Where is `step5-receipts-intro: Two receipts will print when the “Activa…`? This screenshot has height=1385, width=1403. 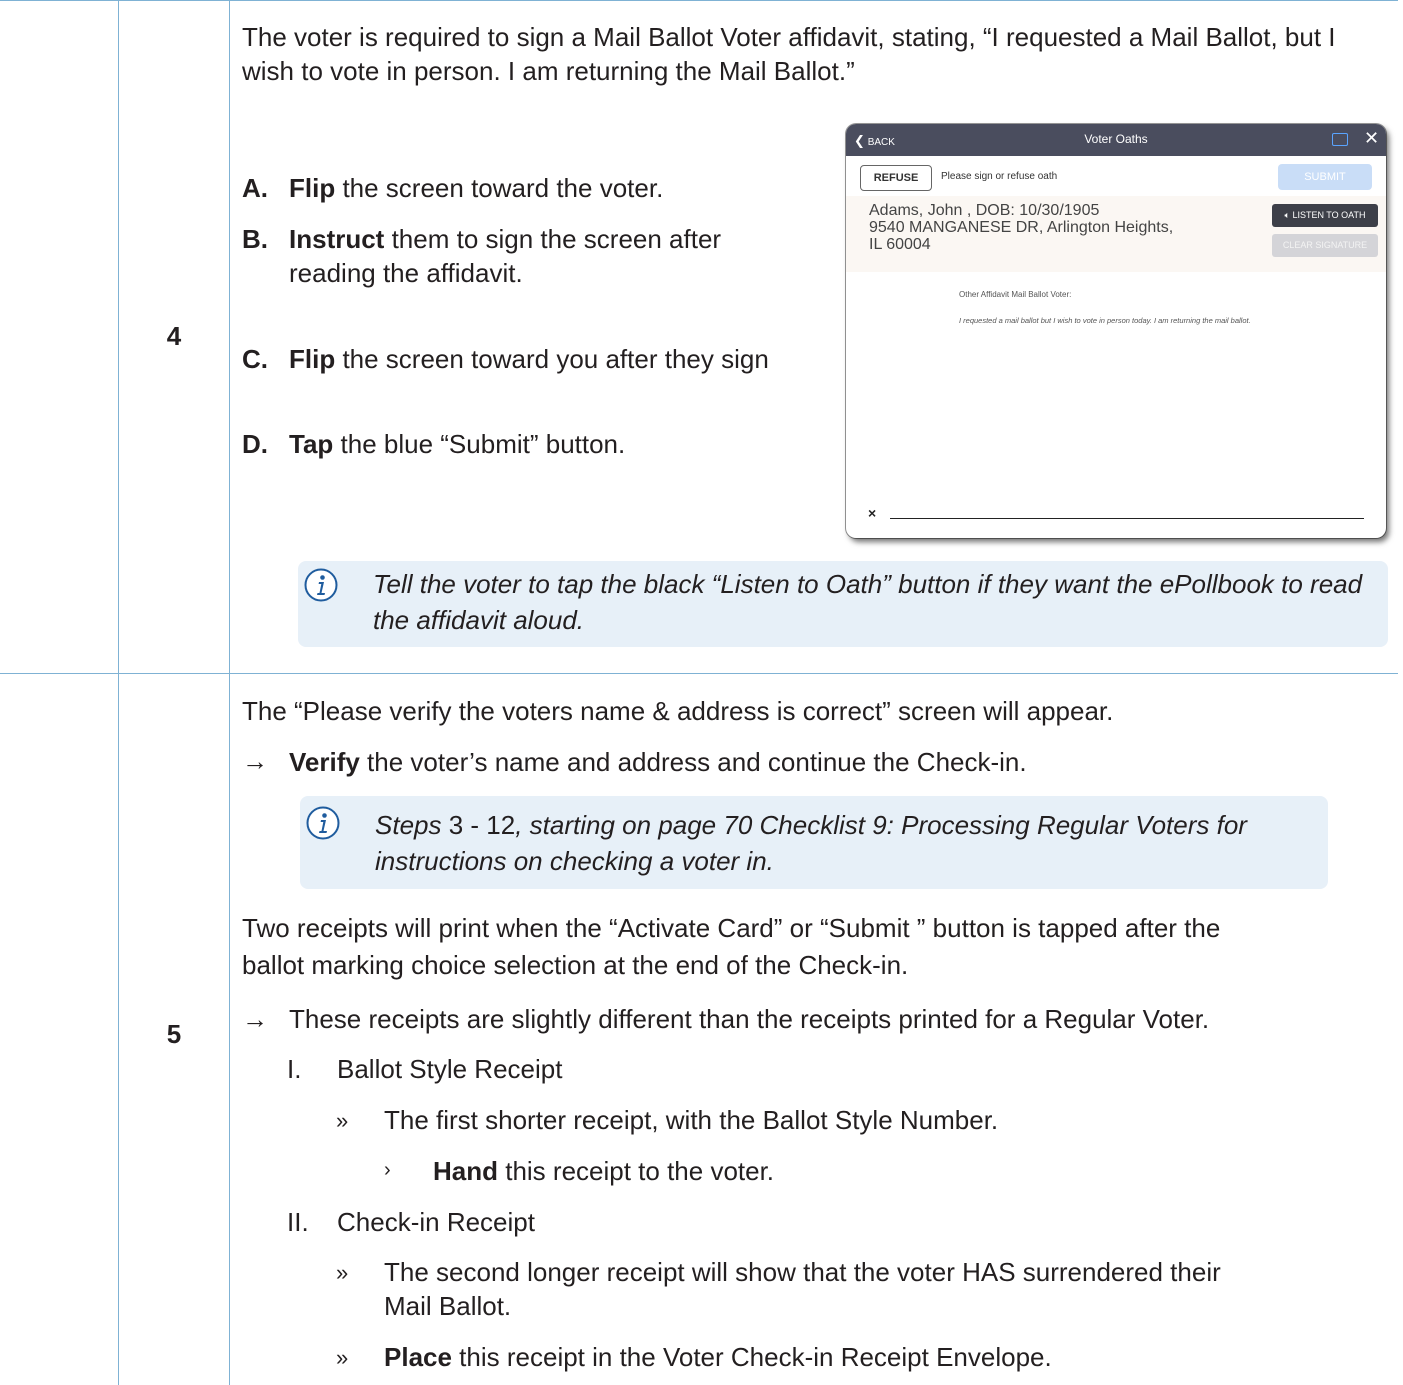 step5-receipts-intro: Two receipts will print when the “Activa… is located at coordinates (731, 946).